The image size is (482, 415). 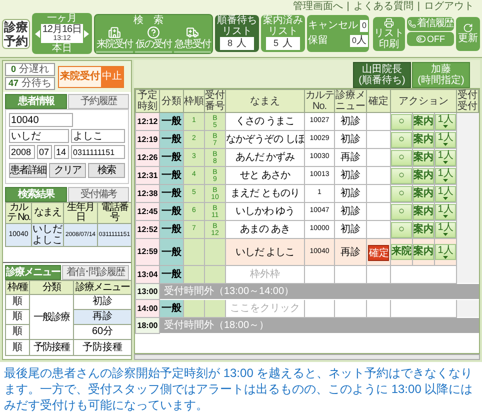 What do you see at coordinates (378, 101) in the screenshot?
I see `column-header: 確定` at bounding box center [378, 101].